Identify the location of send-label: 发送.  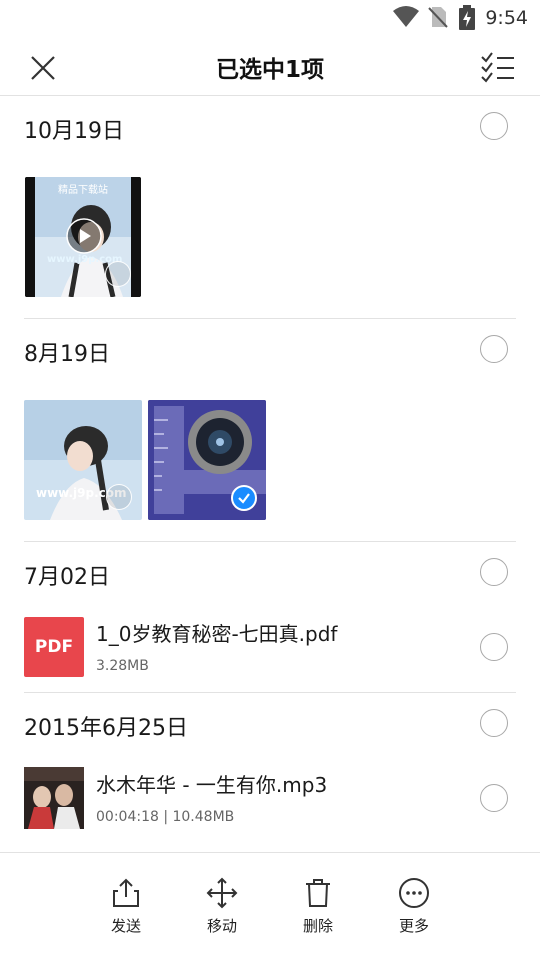
(125, 926).